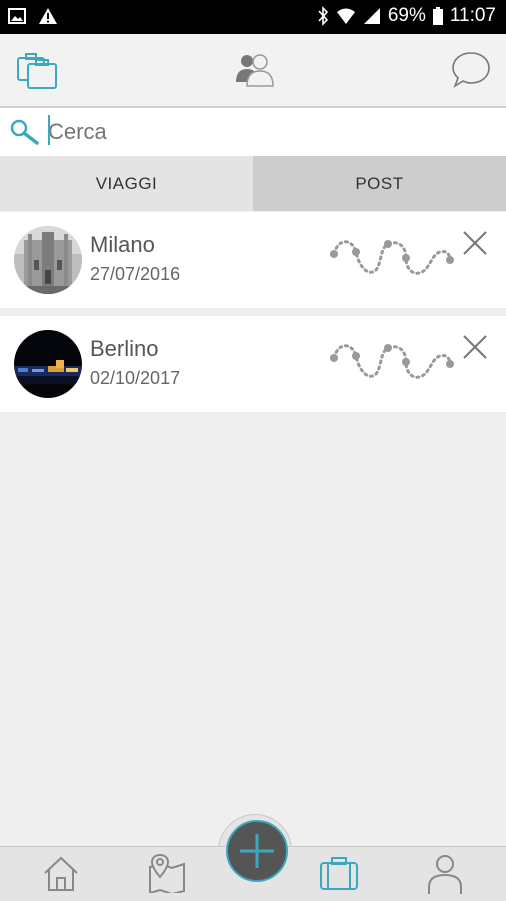 The image size is (506, 901). I want to click on tab-bar: VIAGGI POST, so click(253, 183).